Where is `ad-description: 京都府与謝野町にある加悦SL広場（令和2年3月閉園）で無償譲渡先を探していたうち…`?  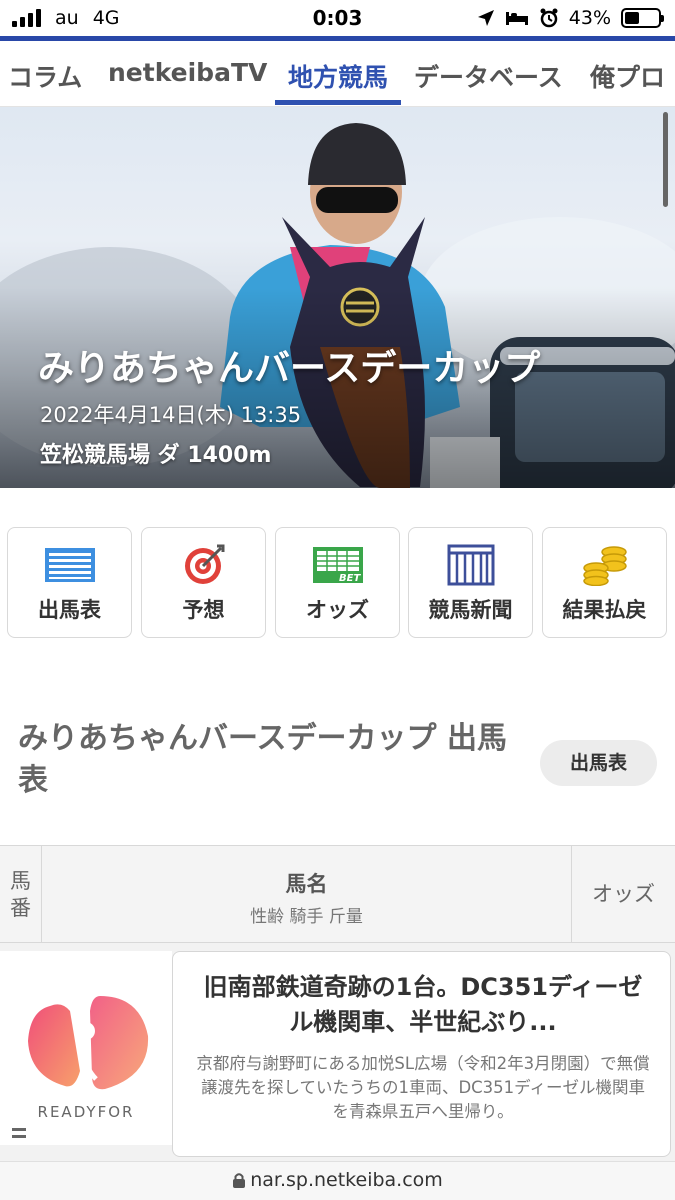
ad-description: 京都府与謝野町にある加悦SL広場（令和2年3月閉園）で無償譲渡先を探していたうち… is located at coordinates (423, 1087).